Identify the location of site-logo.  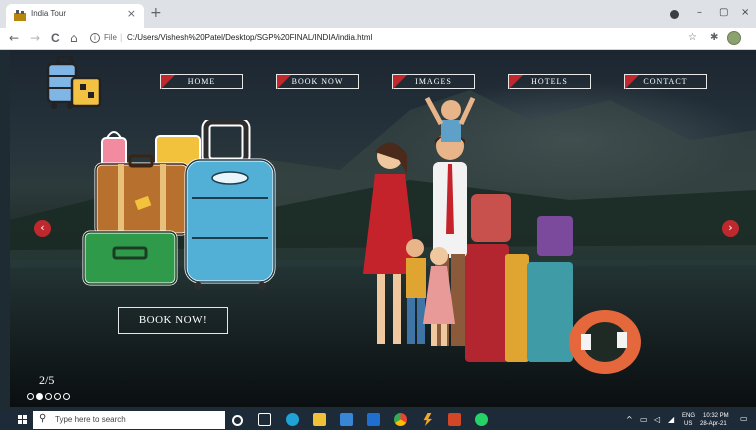
(75, 84).